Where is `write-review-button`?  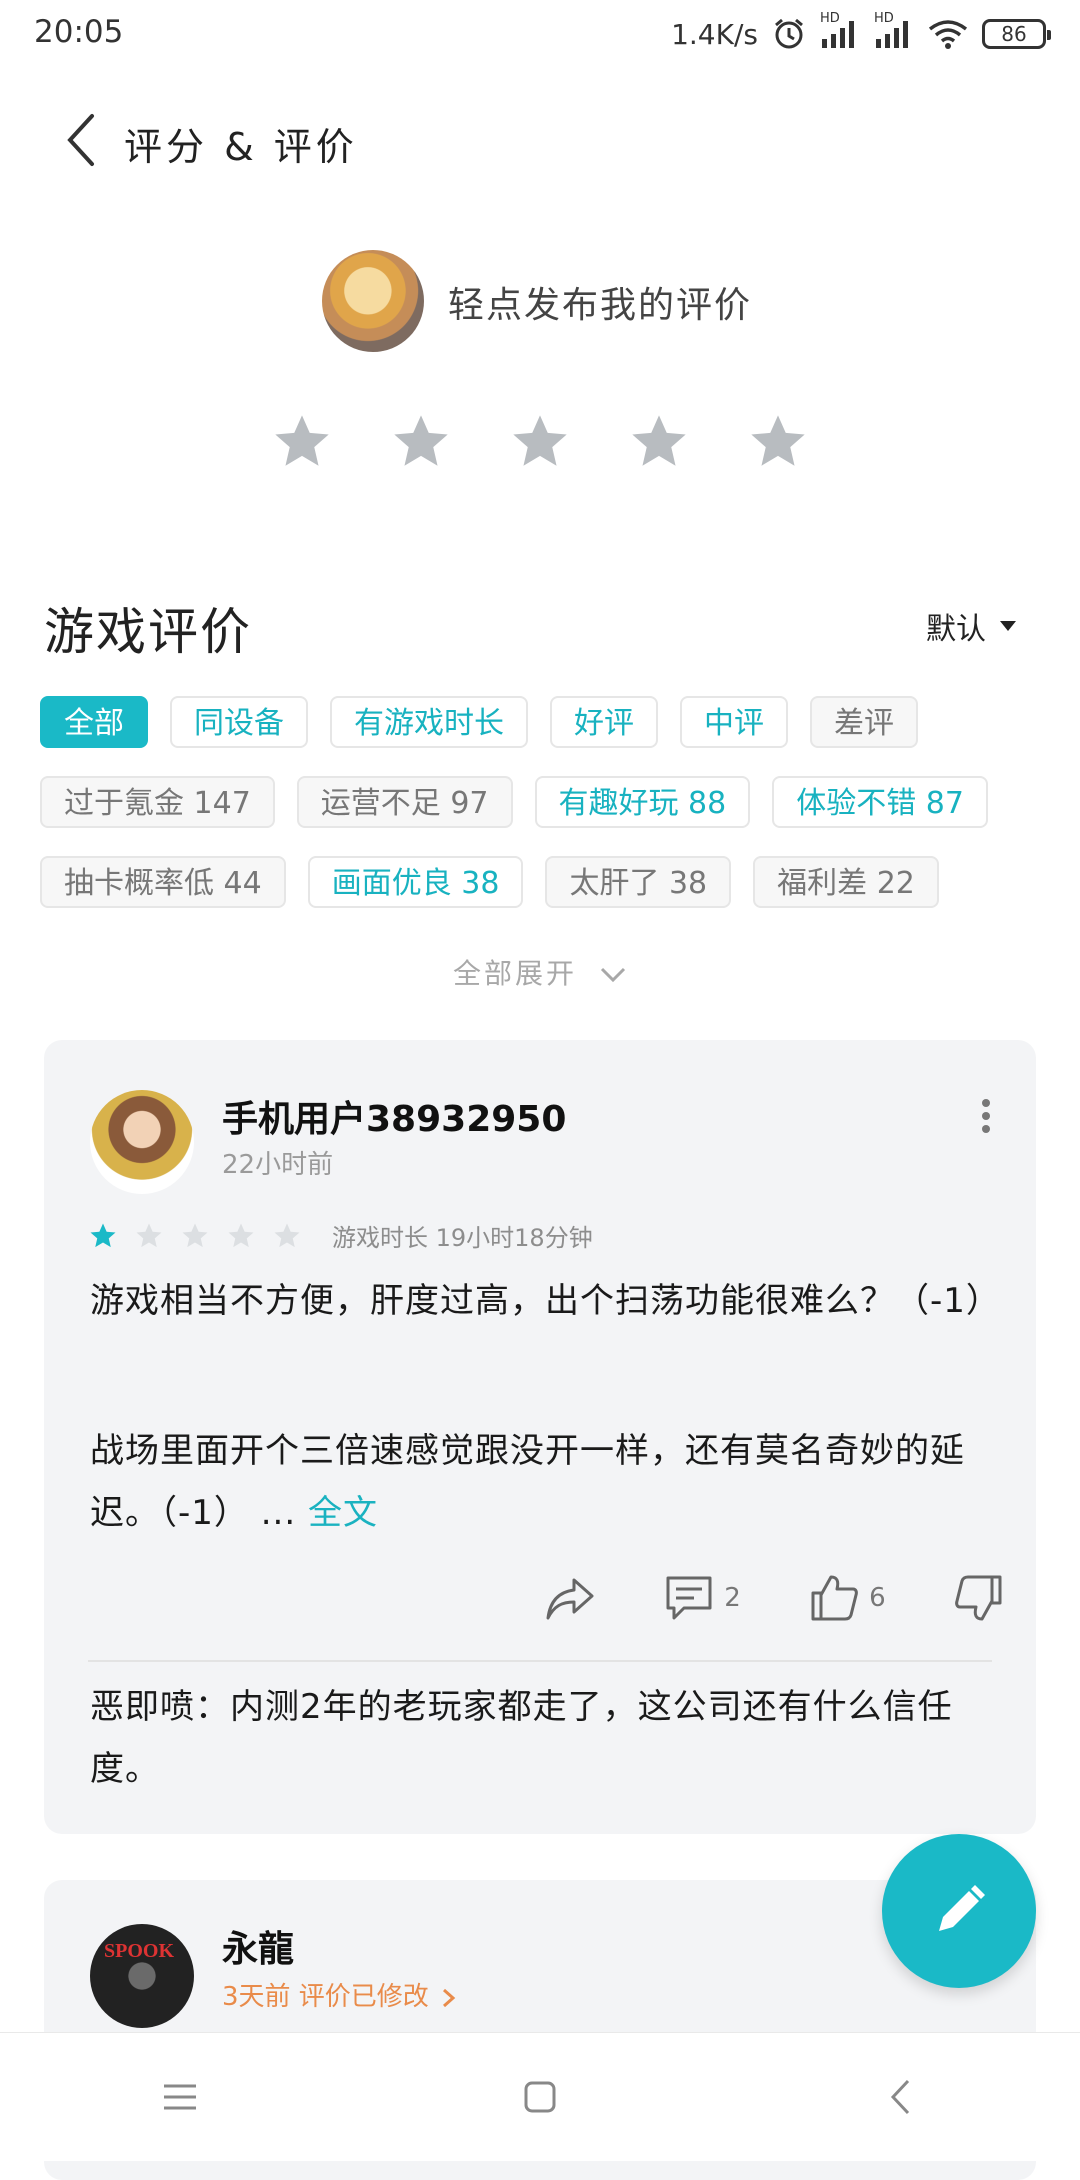 write-review-button is located at coordinates (959, 1911).